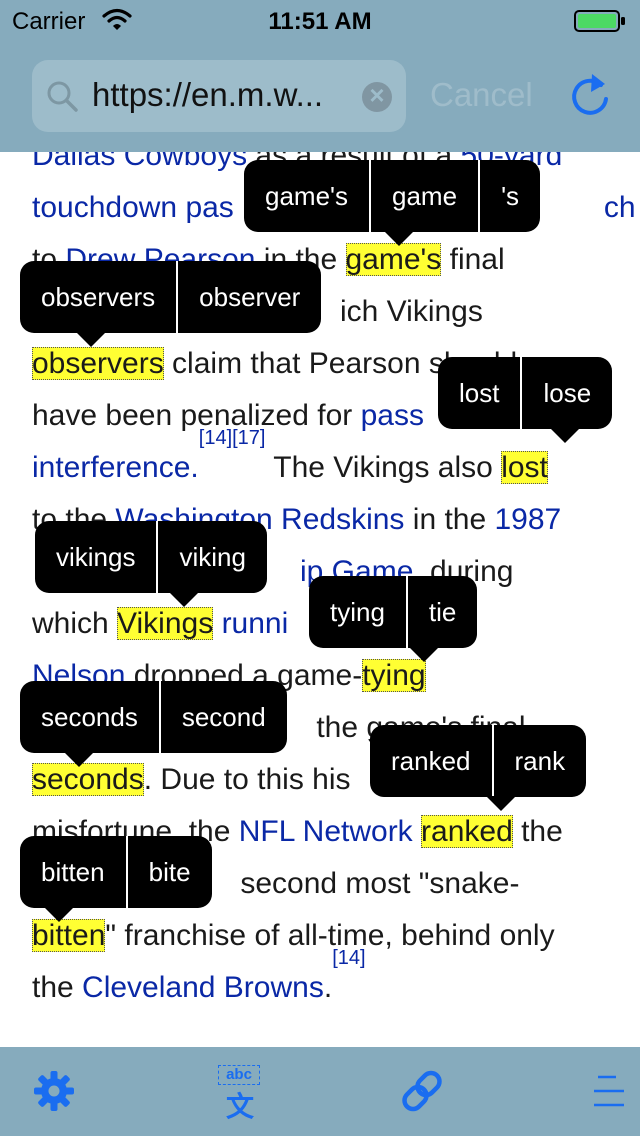 Image resolution: width=640 pixels, height=1136 pixels. What do you see at coordinates (203, 987) in the screenshot?
I see `link-cleveland-browns: Cleveland Browns` at bounding box center [203, 987].